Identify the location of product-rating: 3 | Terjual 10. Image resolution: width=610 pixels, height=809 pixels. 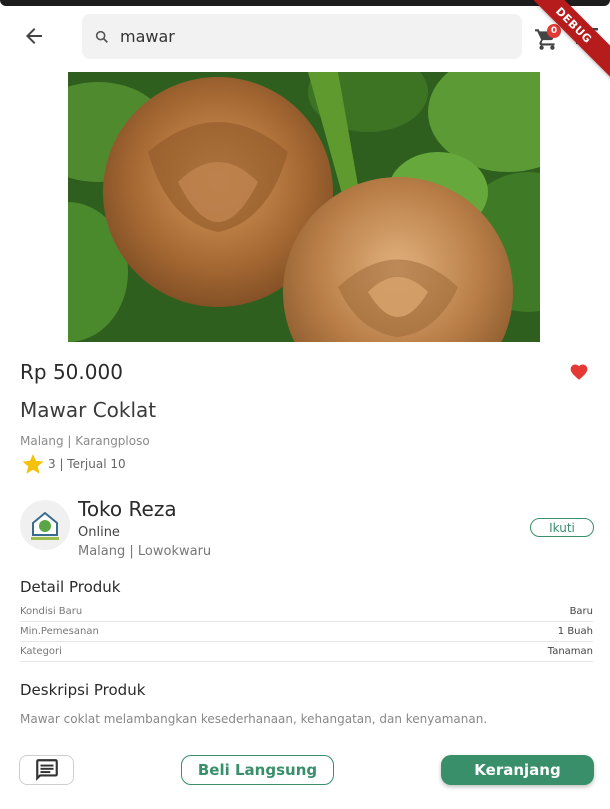
(73, 464).